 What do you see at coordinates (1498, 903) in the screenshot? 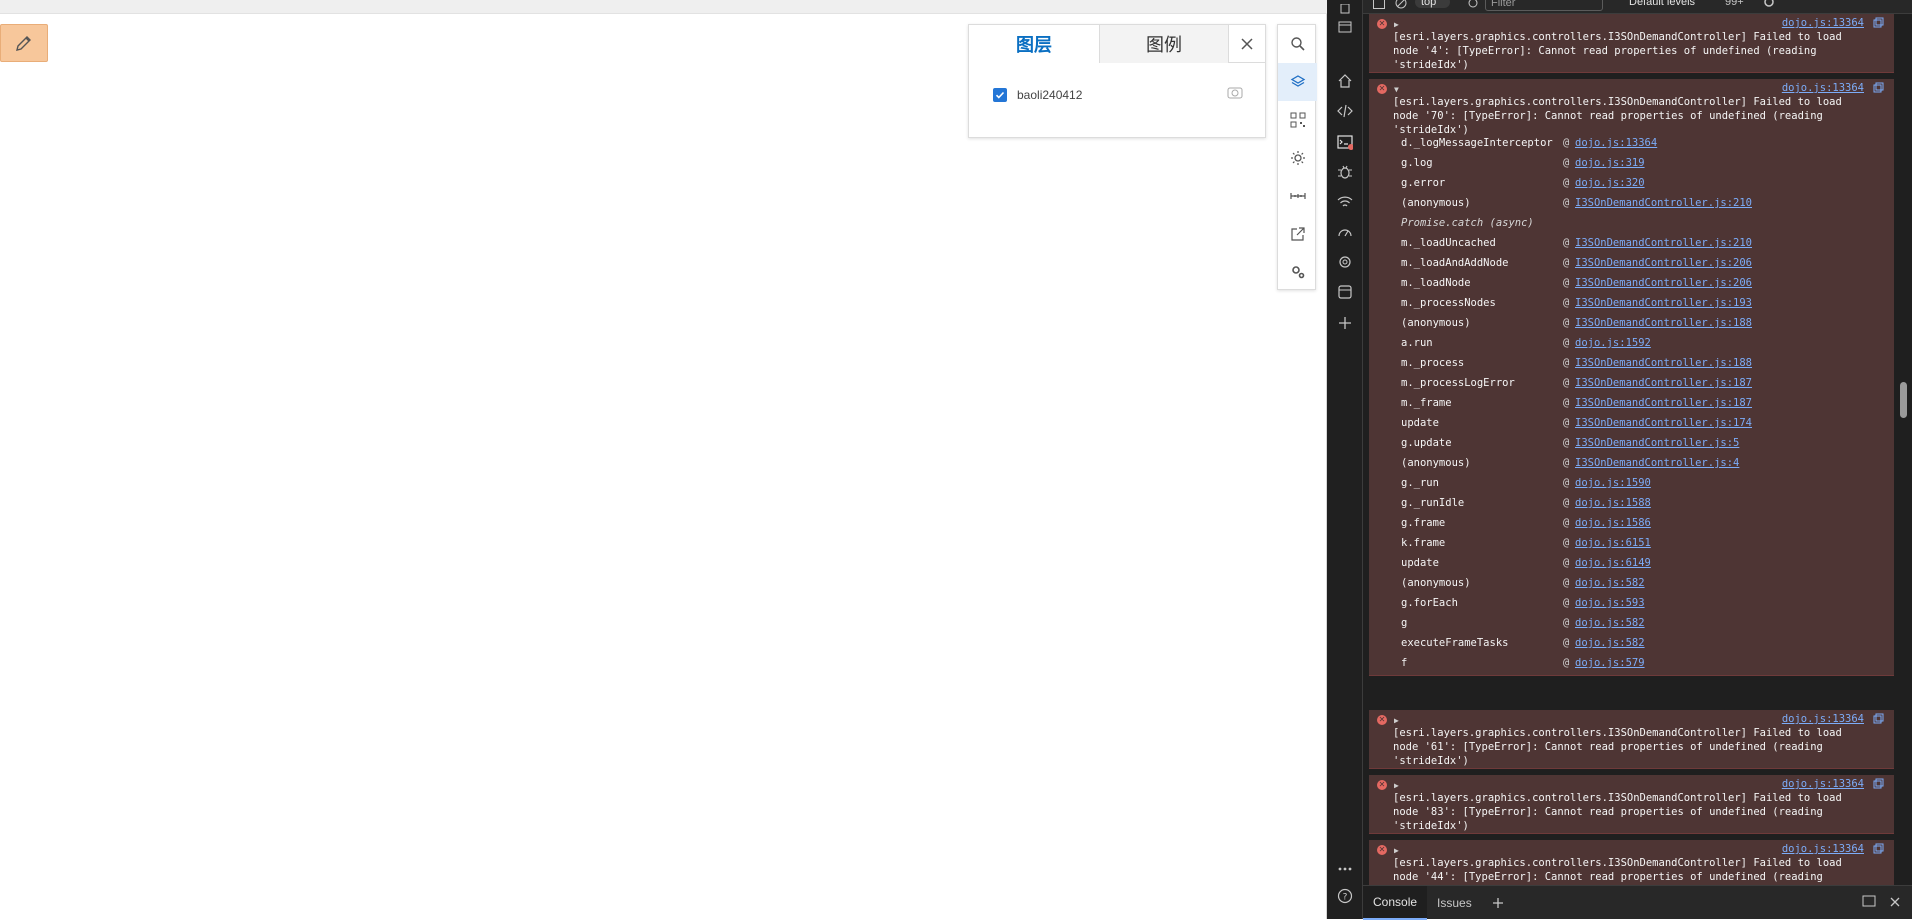
I see `add-tab-icon` at bounding box center [1498, 903].